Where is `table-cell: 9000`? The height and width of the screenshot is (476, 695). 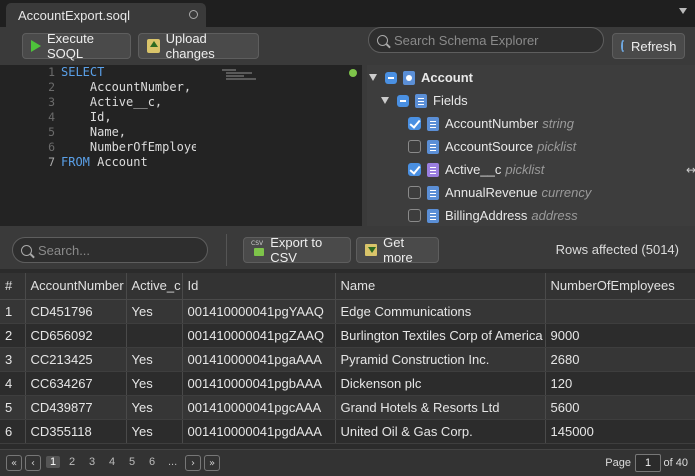 table-cell: 9000 is located at coordinates (620, 335).